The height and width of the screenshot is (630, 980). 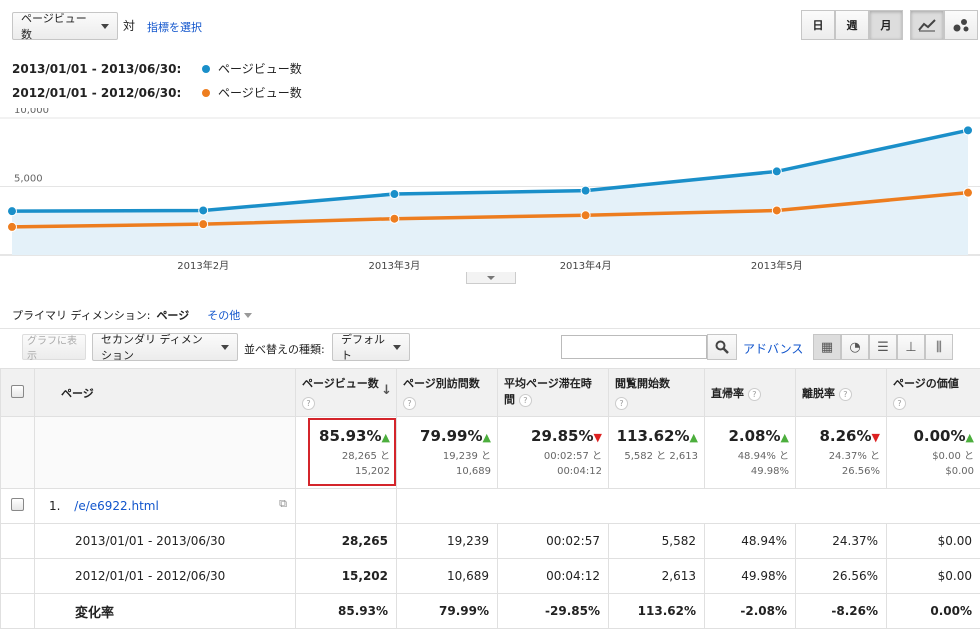 What do you see at coordinates (933, 541) in the screenshot?
I see `table-cell: $0.00` at bounding box center [933, 541].